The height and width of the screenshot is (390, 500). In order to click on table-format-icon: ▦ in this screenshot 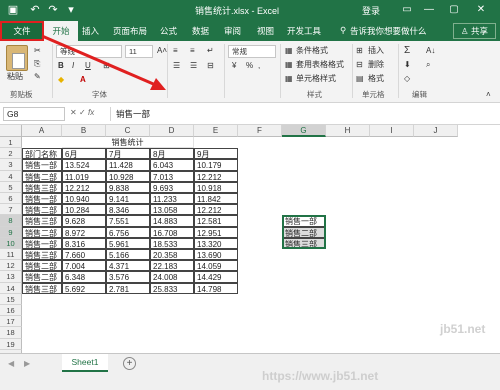, I will do `click(289, 65)`.